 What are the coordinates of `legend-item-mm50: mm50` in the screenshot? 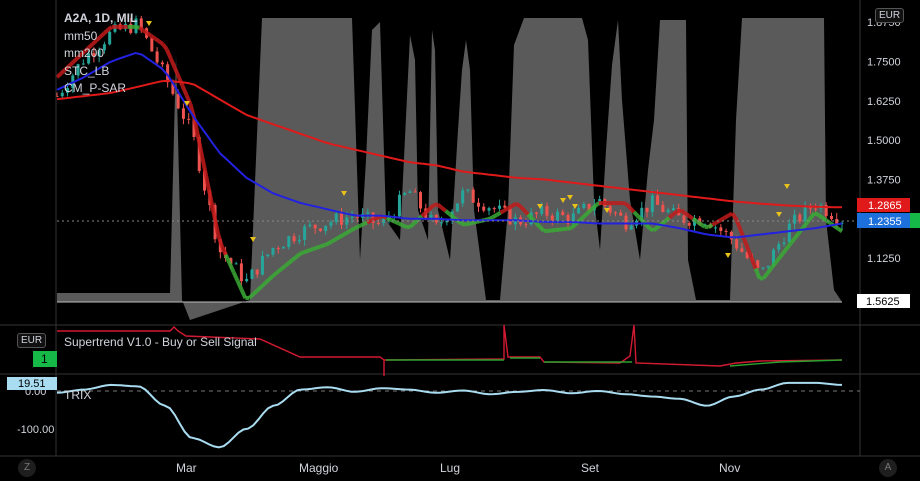 It's located at (100, 37).